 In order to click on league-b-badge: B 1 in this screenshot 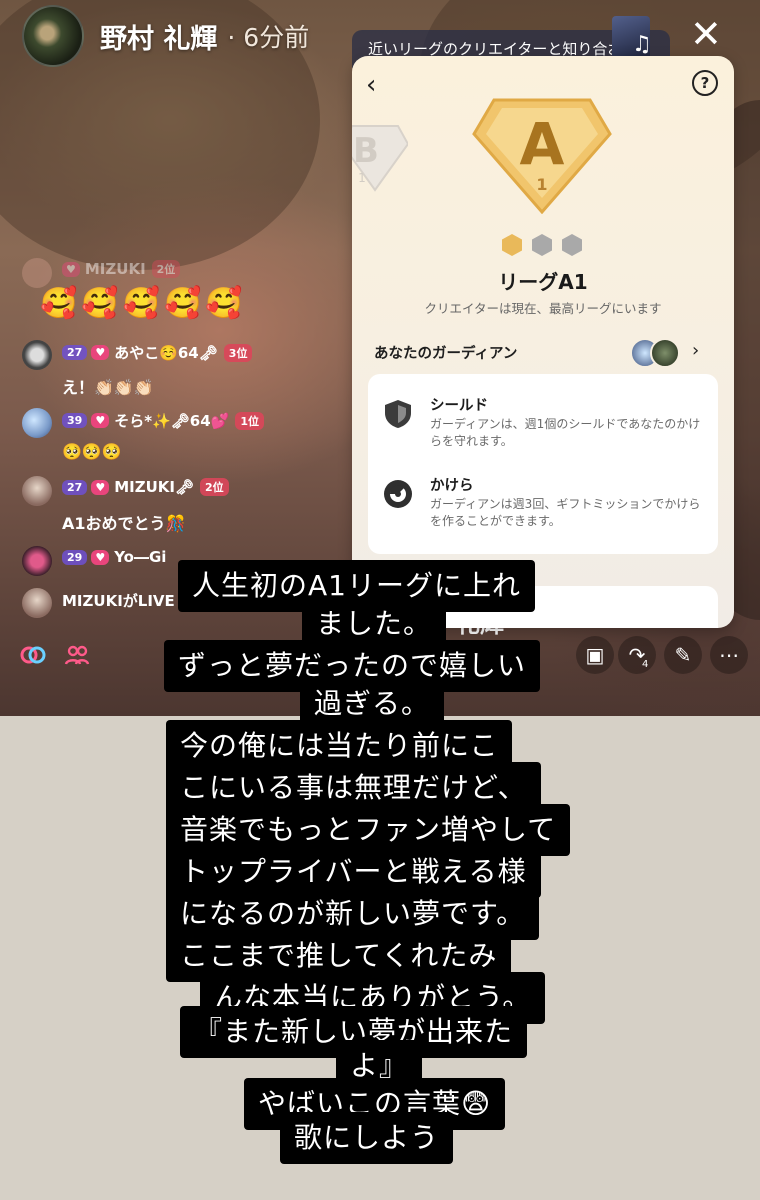, I will do `click(380, 158)`.